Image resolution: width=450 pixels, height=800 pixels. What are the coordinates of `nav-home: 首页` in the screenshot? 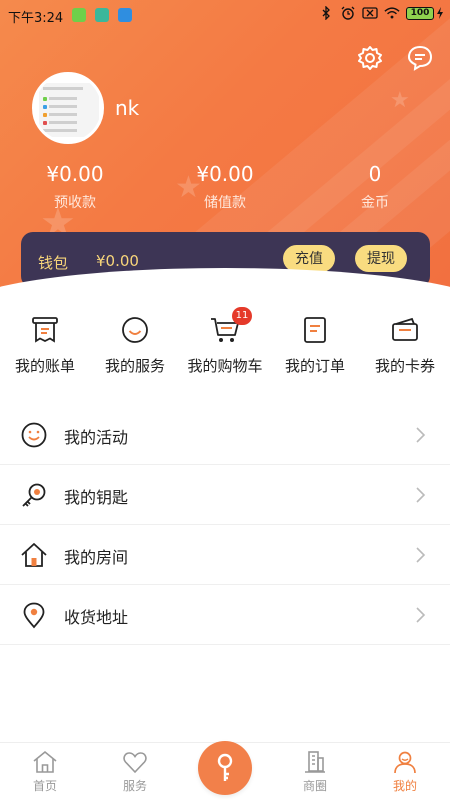 It's located at (45, 768).